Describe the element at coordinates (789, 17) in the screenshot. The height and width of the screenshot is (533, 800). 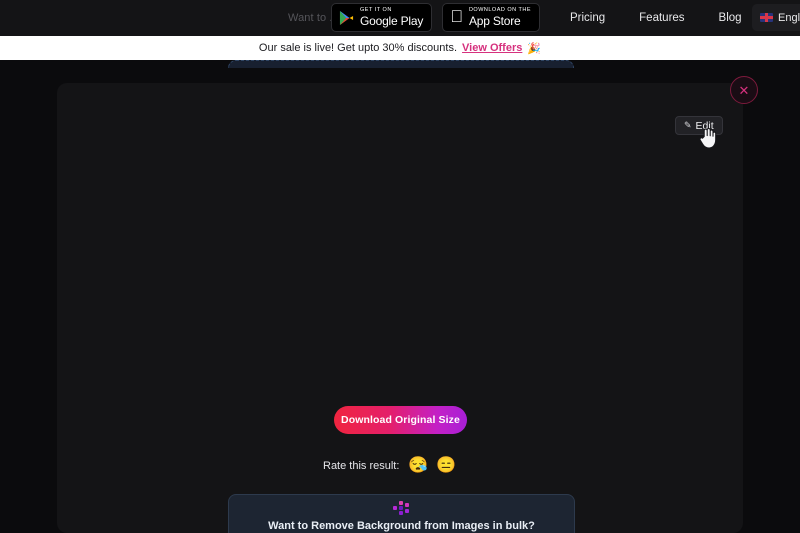
I see `language-label: Englis` at that location.